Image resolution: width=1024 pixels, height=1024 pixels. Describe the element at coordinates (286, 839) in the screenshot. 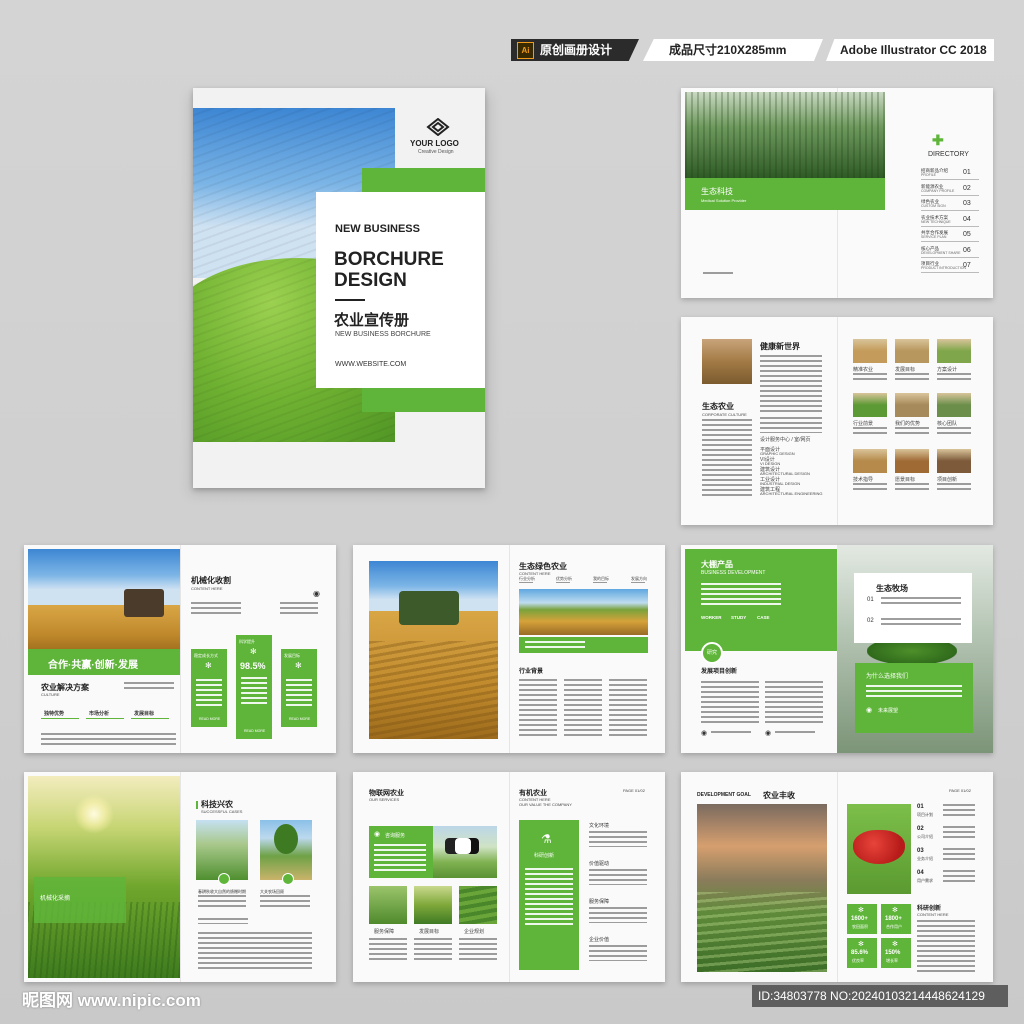

I see `tree-shape` at that location.